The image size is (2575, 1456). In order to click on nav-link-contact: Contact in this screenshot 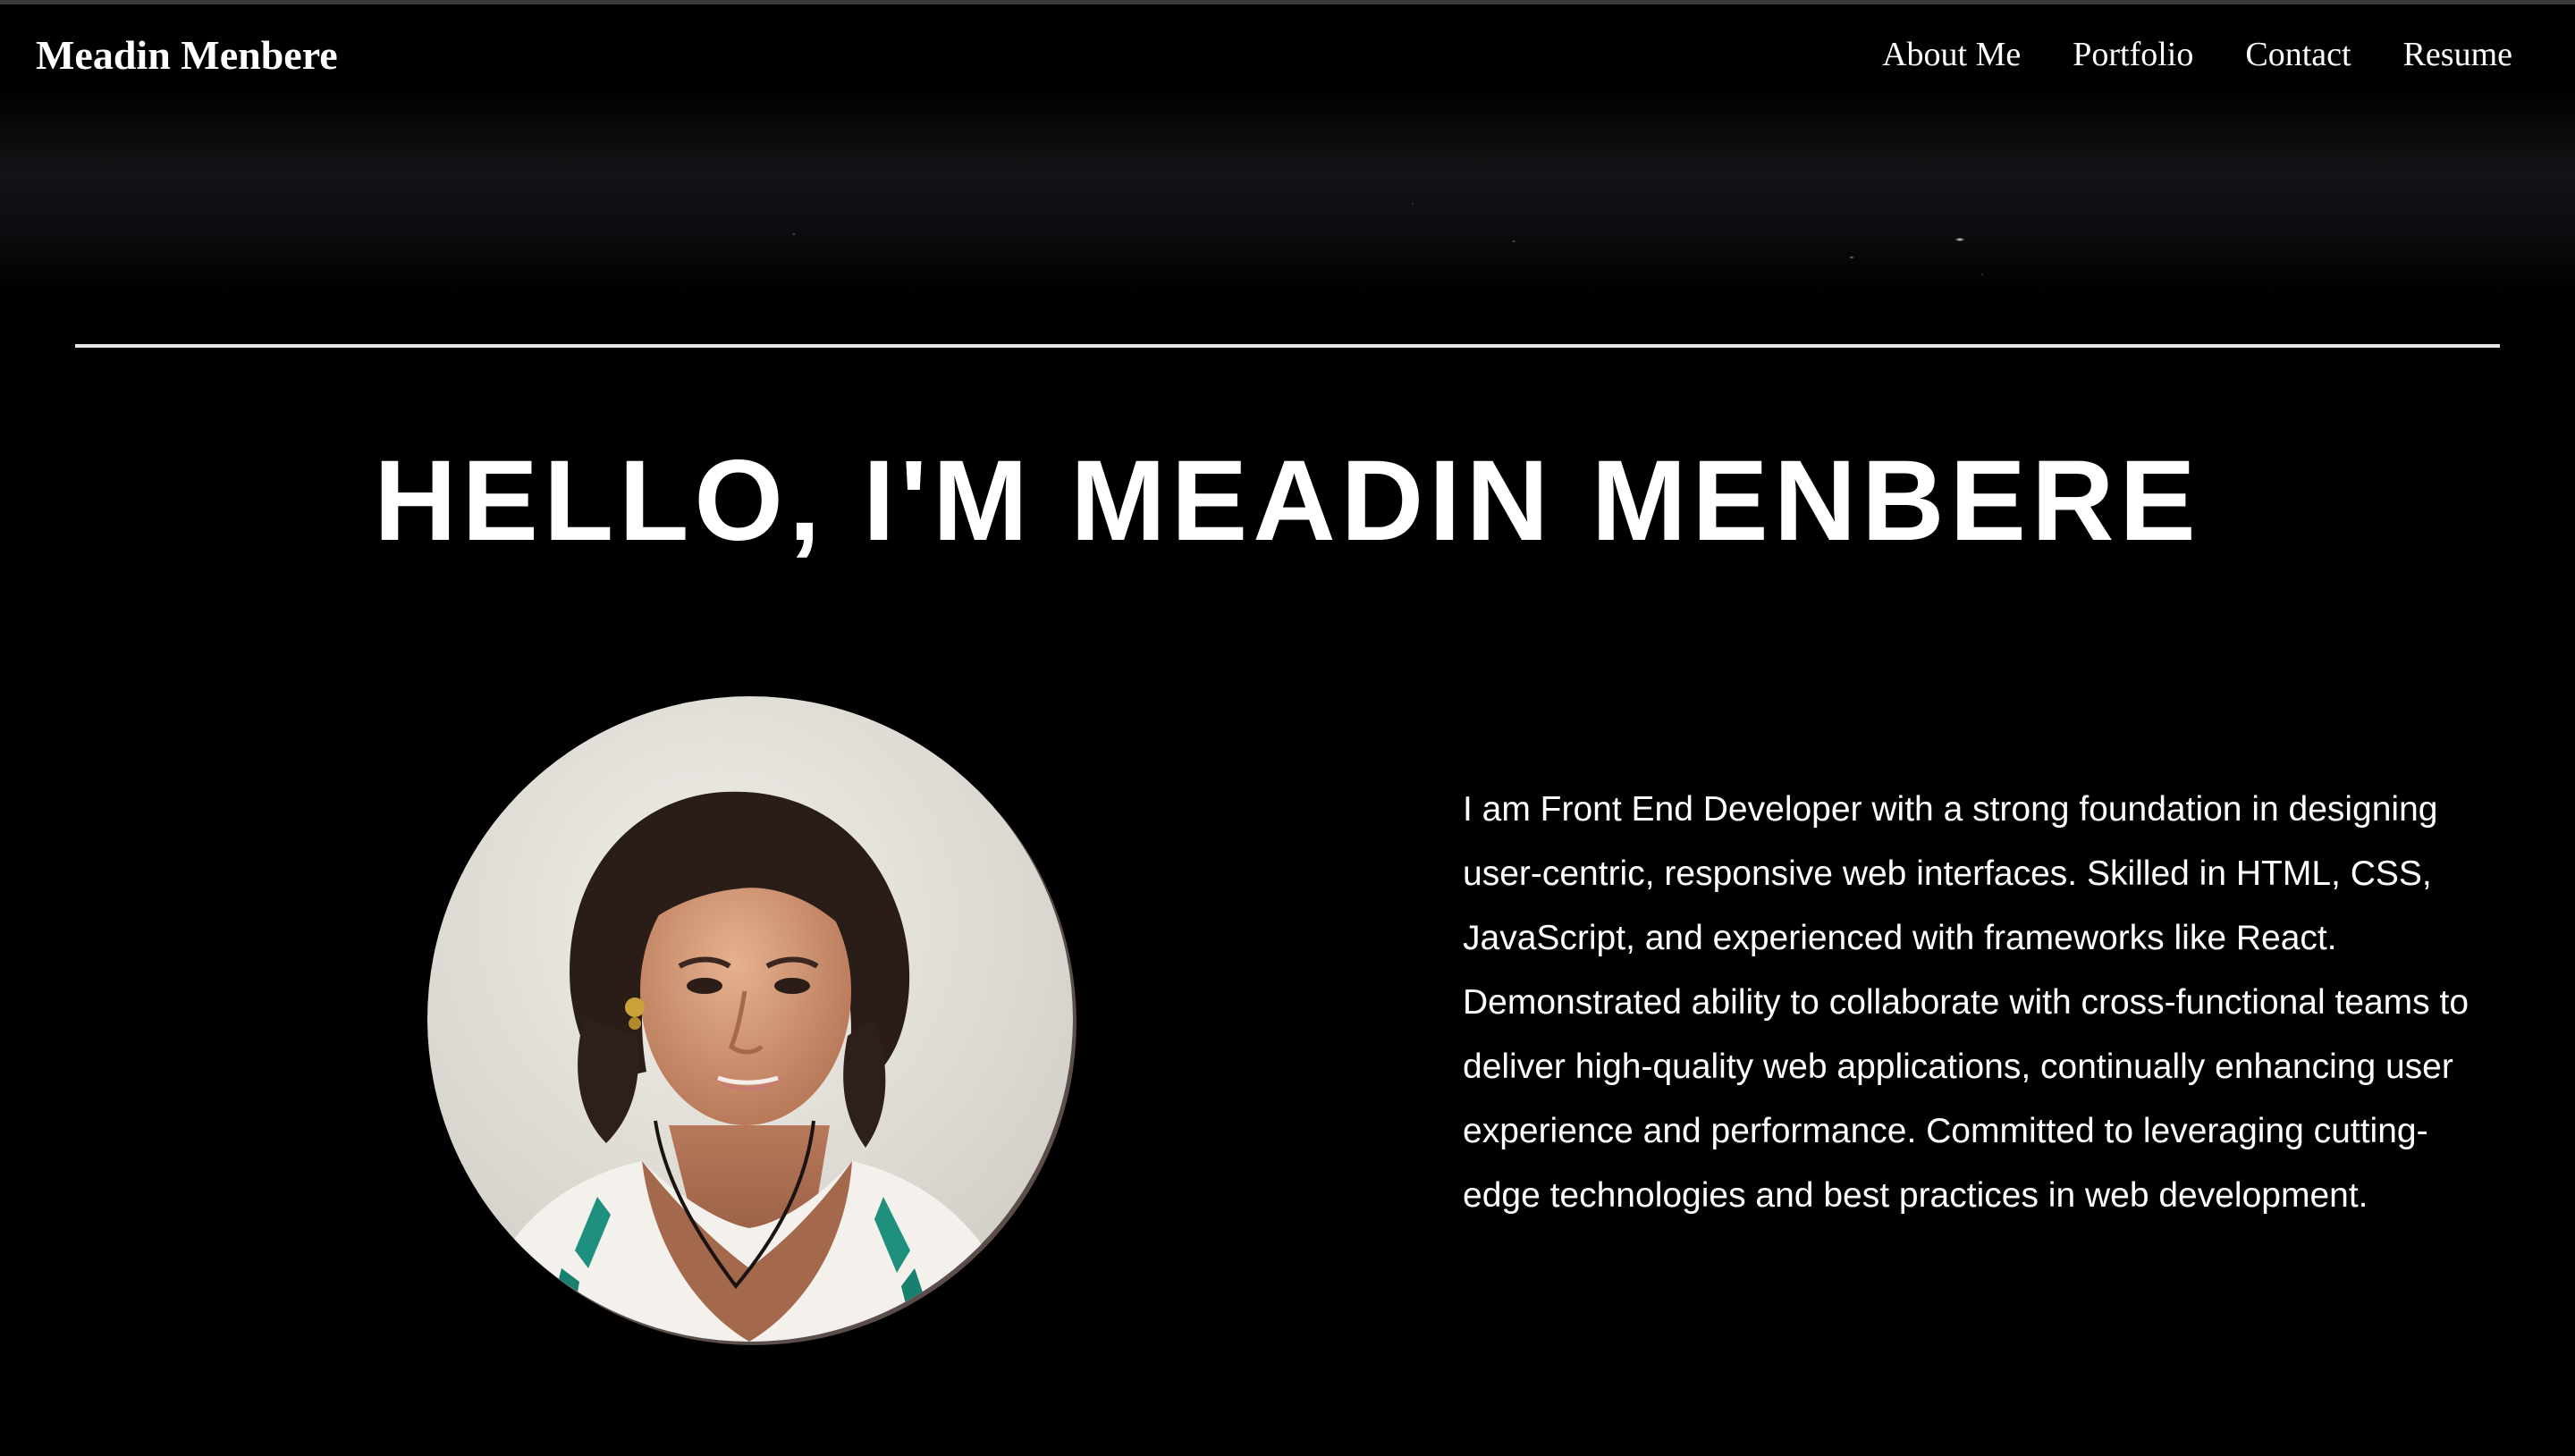, I will do `click(2298, 54)`.